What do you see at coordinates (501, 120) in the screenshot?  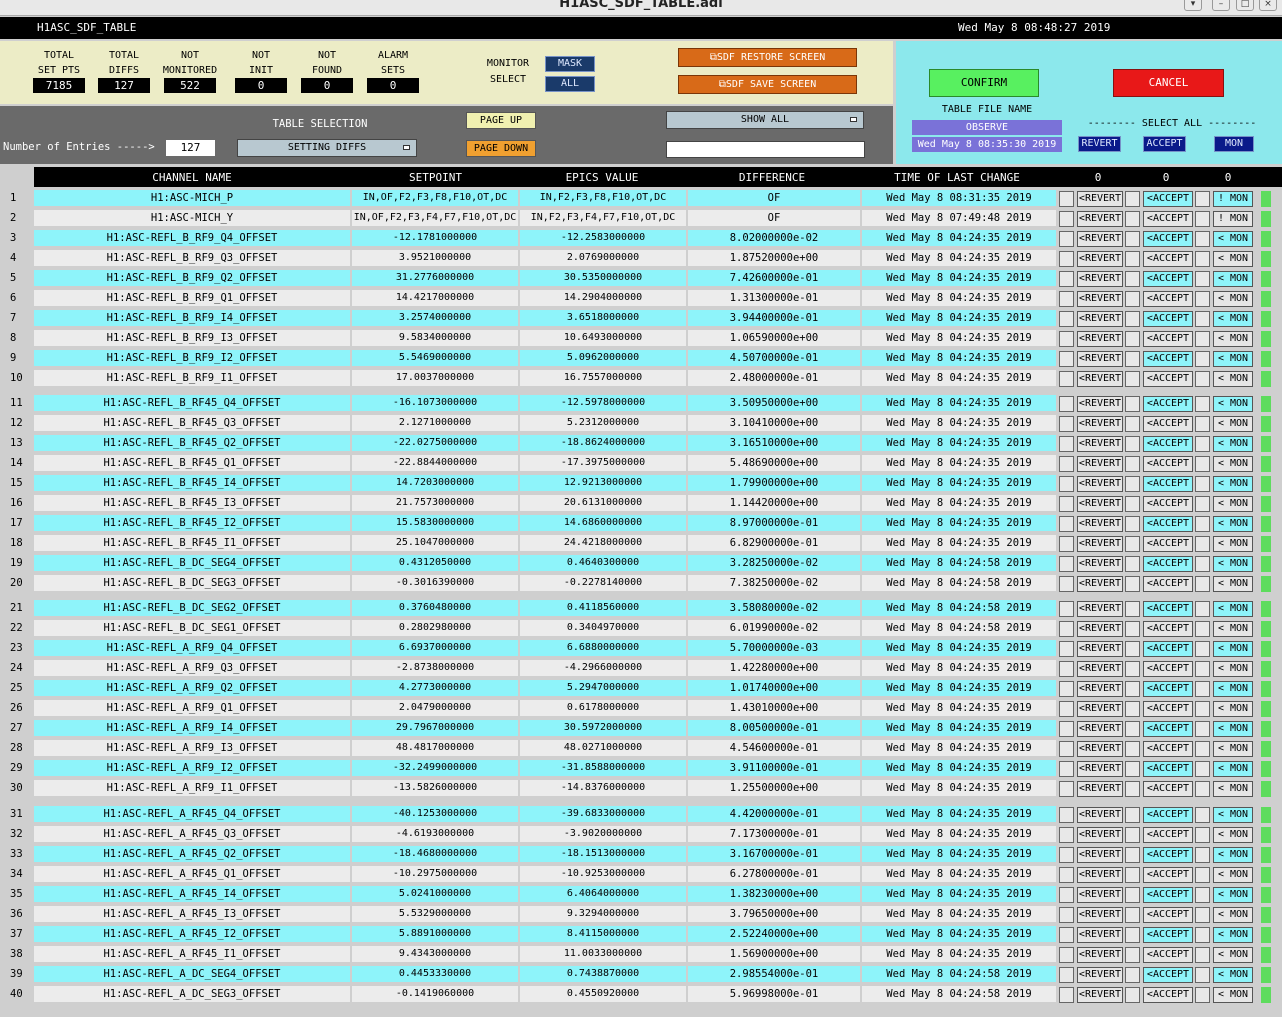 I see `page-up-button: PAGE UP` at bounding box center [501, 120].